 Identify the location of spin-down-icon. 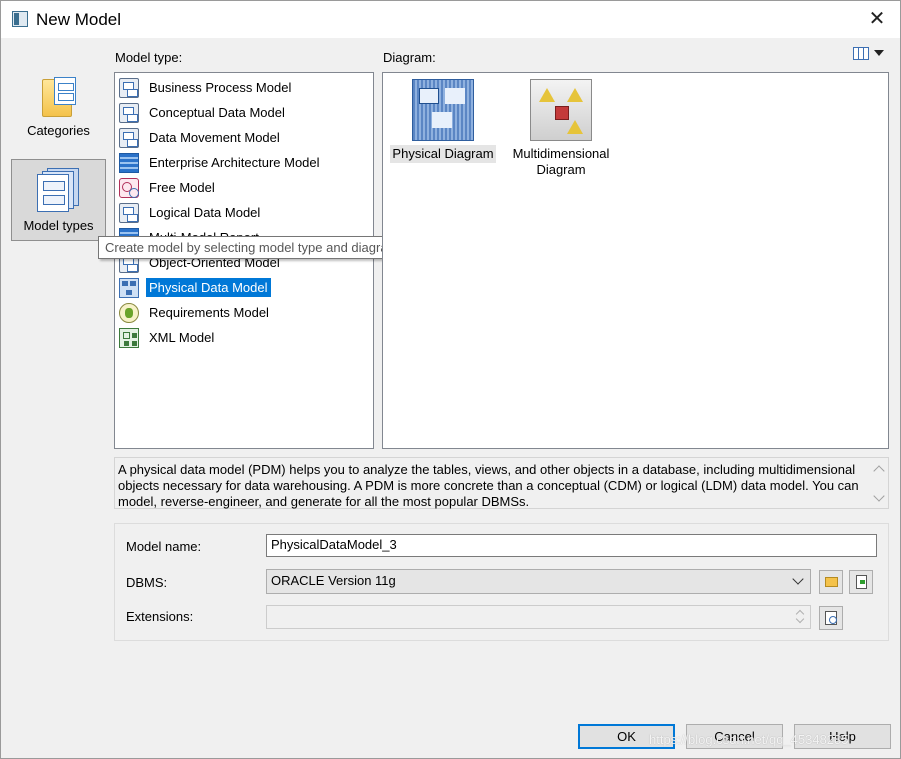
(800, 619).